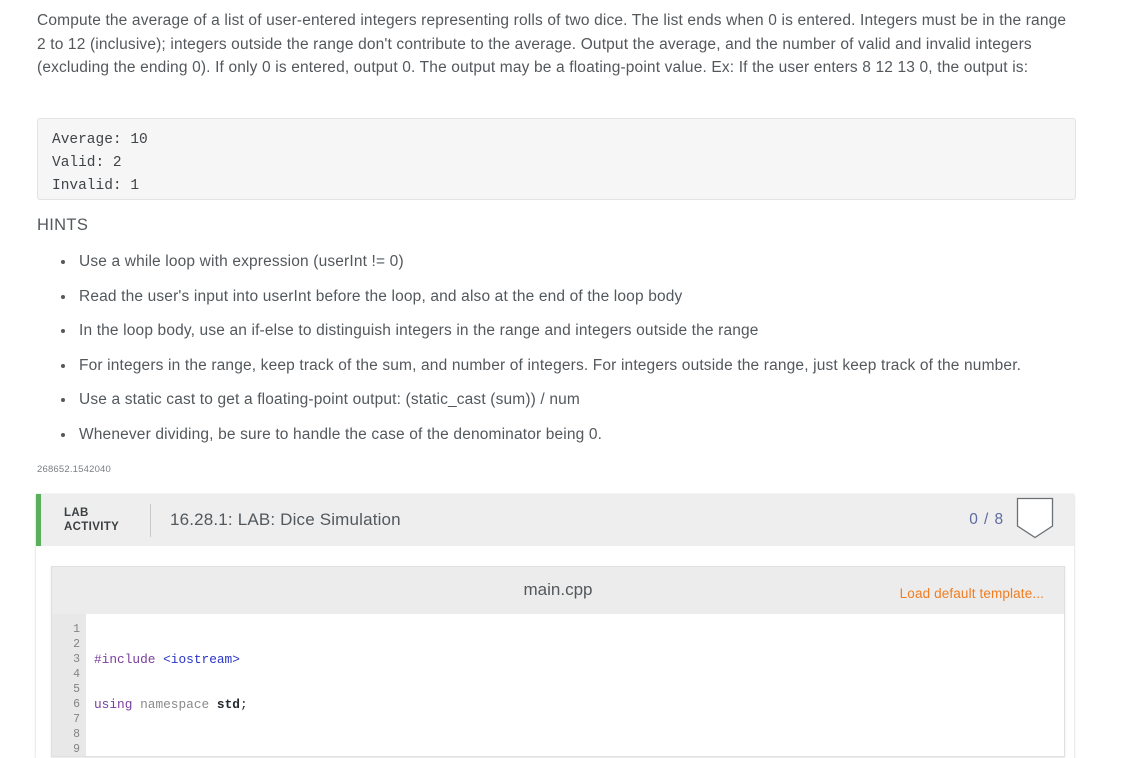 This screenshot has width=1123, height=758. Describe the element at coordinates (76, 719) in the screenshot. I see `line-number: 7` at that location.